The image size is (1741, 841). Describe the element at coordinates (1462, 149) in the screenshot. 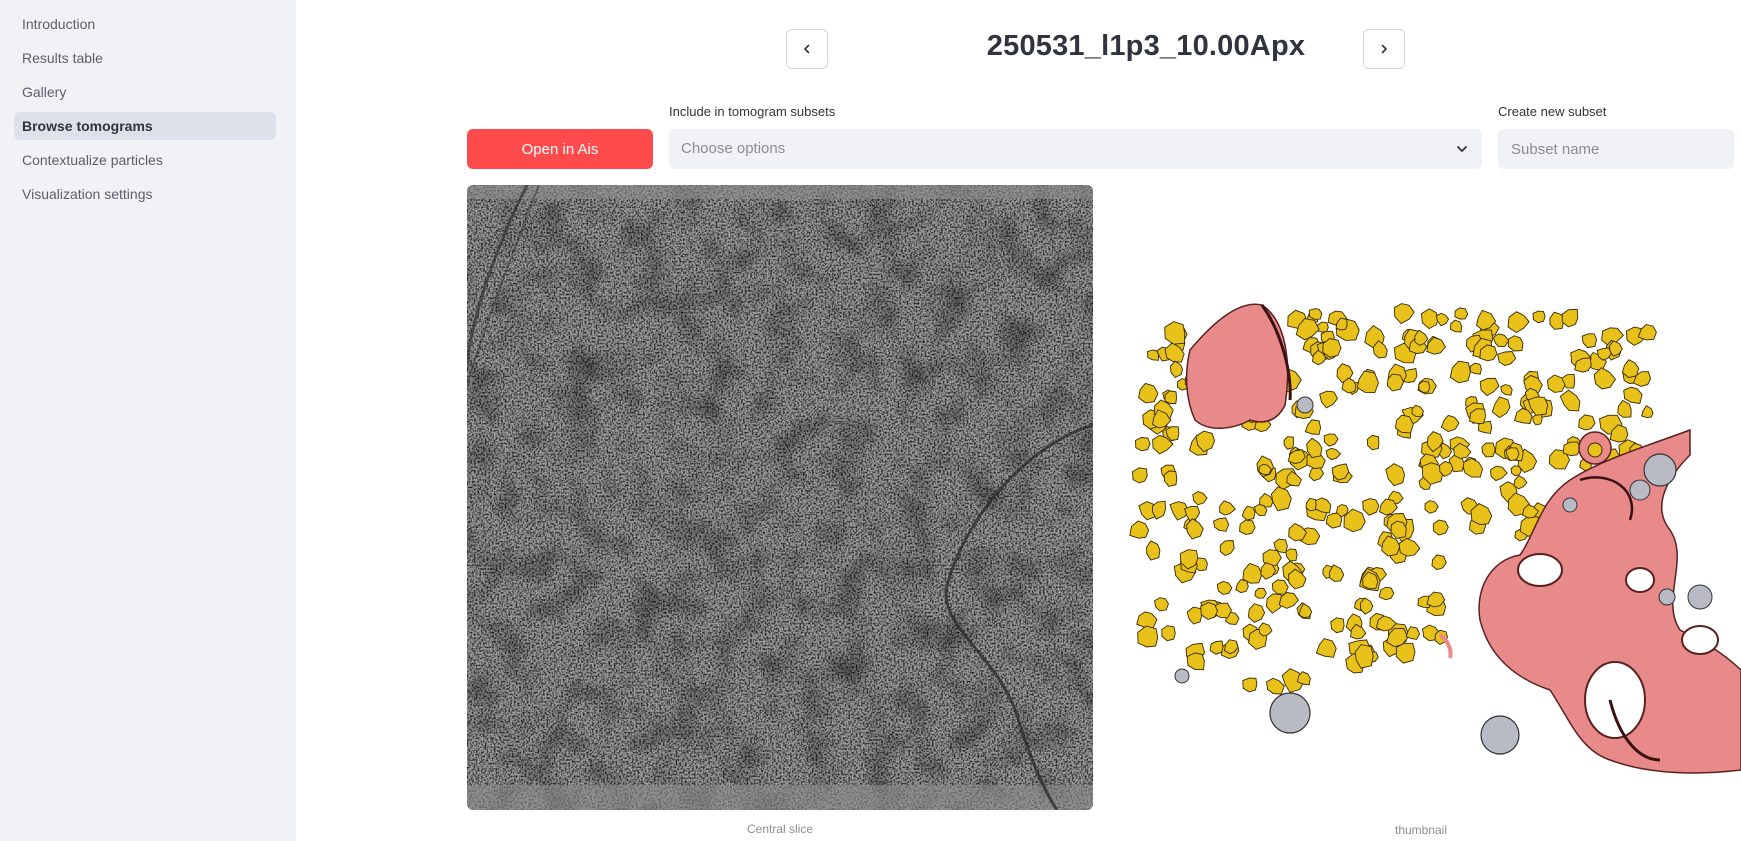

I see `chevron-down-icon` at that location.